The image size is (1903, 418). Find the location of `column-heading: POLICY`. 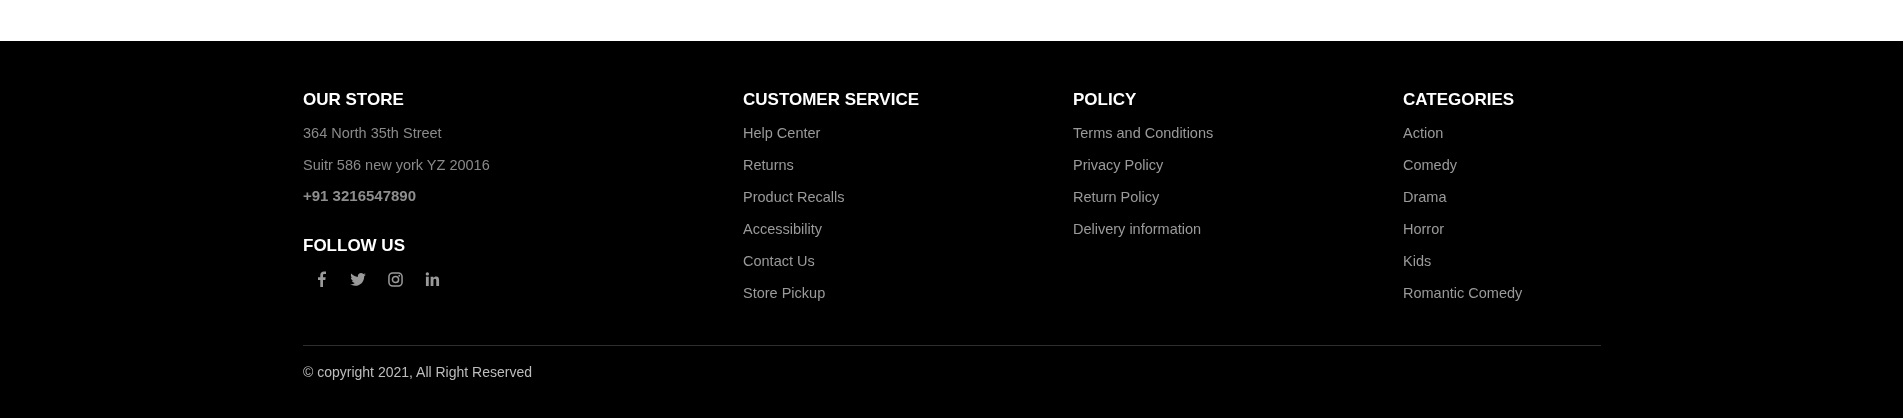

column-heading: POLICY is located at coordinates (1105, 100).